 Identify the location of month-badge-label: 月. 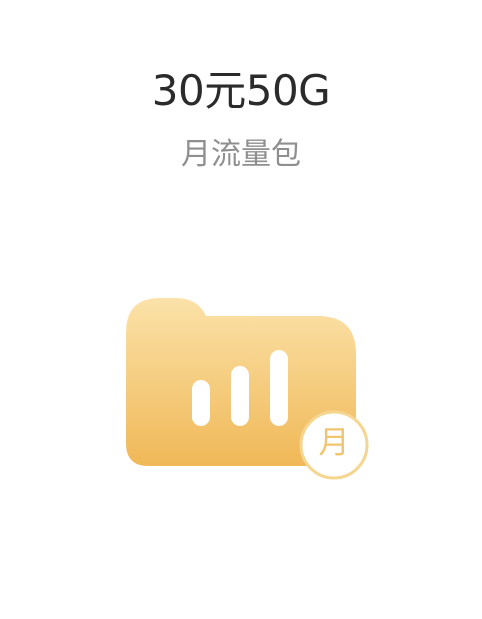
(334, 443).